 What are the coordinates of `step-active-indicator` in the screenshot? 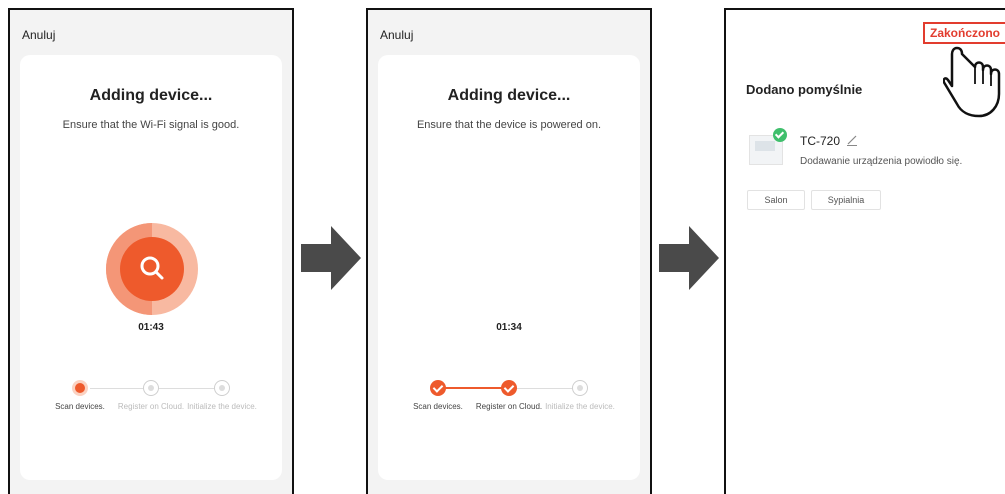 It's located at (80, 388).